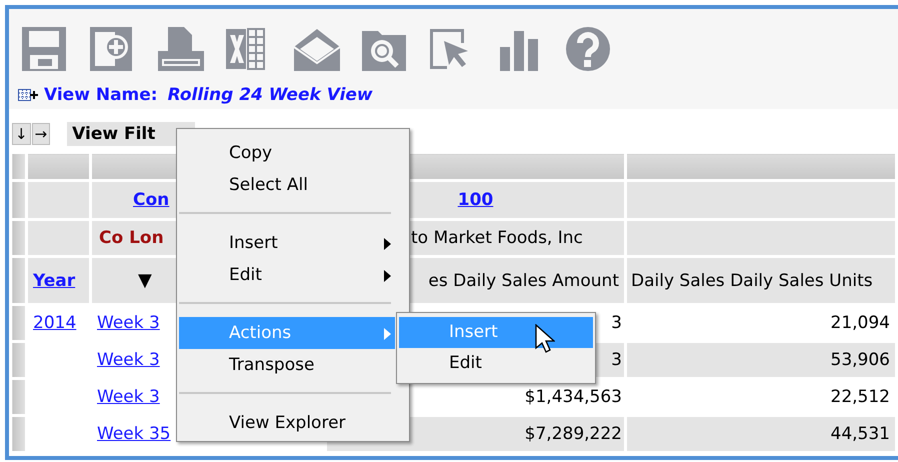  What do you see at coordinates (545, 339) in the screenshot?
I see `mouse-pointer-icon` at bounding box center [545, 339].